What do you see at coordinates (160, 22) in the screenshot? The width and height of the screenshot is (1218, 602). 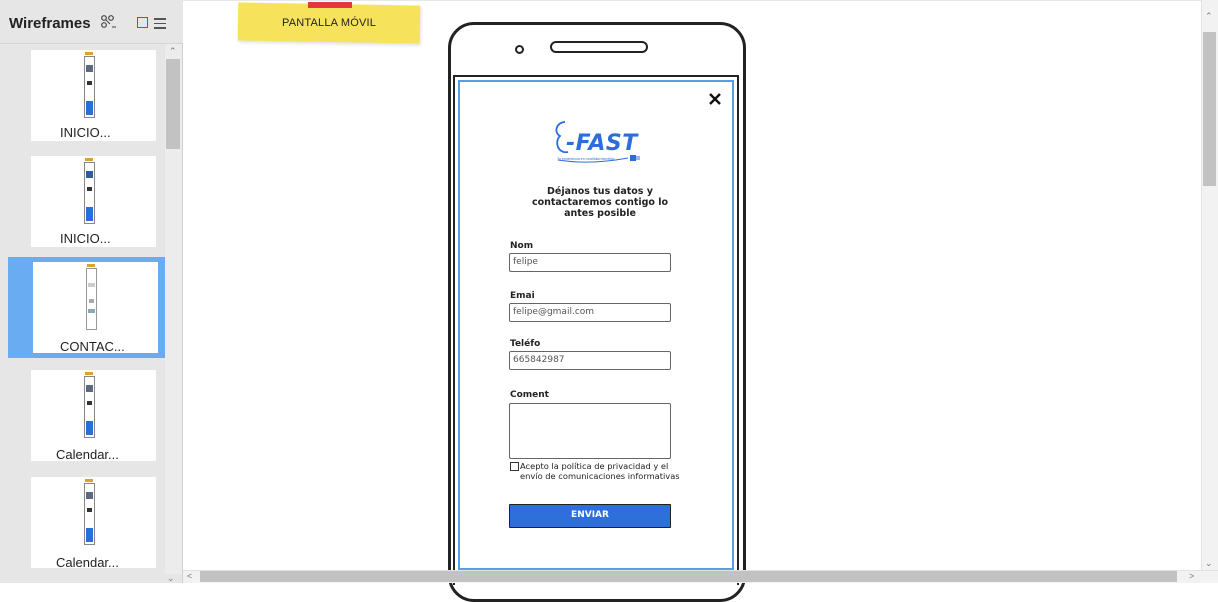 I see `list-view-icon` at bounding box center [160, 22].